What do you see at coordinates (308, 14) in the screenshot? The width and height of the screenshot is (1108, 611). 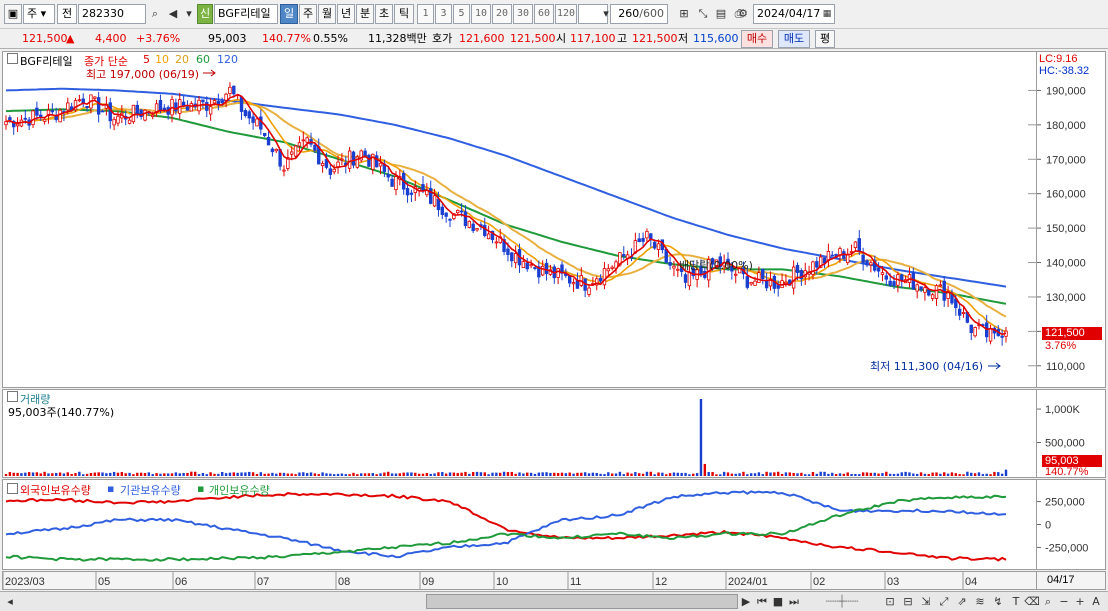 I see `tab-weekly: 주` at bounding box center [308, 14].